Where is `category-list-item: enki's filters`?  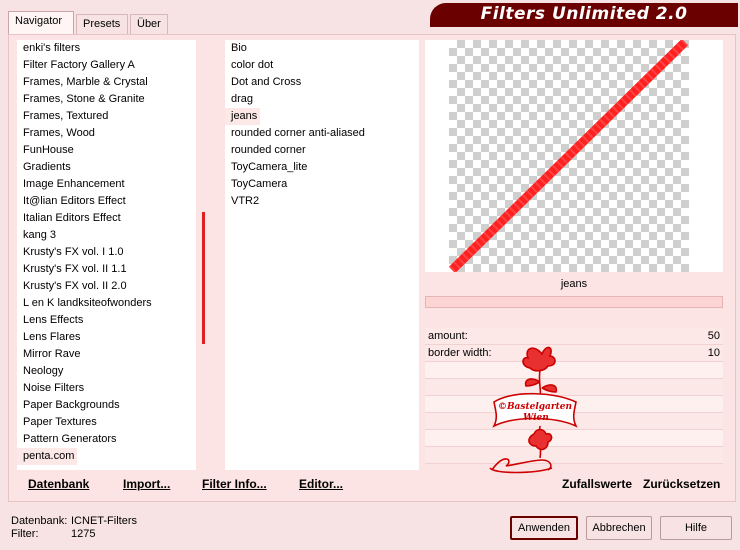
category-list-item: enki's filters is located at coordinates (106, 48).